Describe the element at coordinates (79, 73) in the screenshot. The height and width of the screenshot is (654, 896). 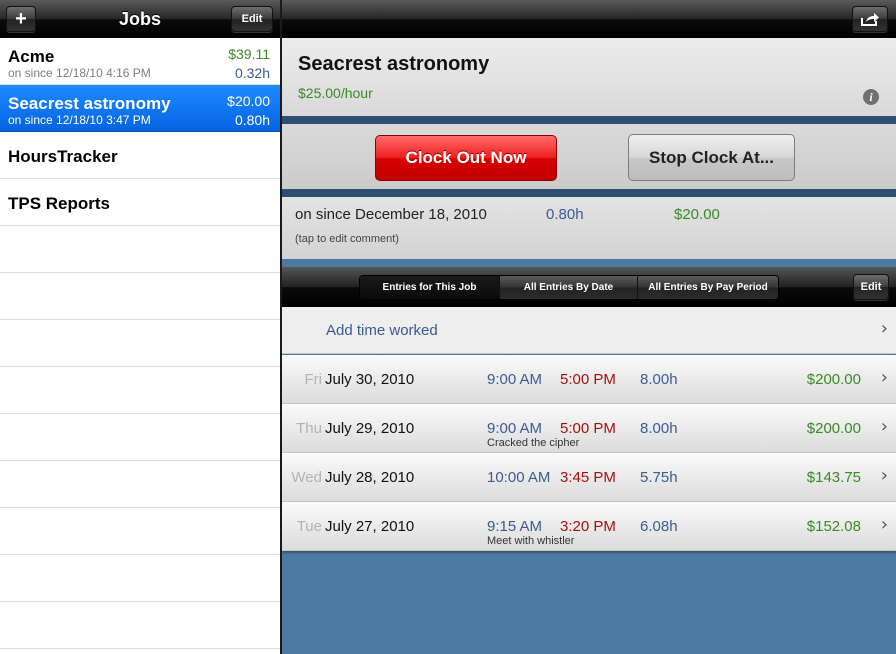
I see `job-status: on since 12/18/10 4:16 PM` at that location.